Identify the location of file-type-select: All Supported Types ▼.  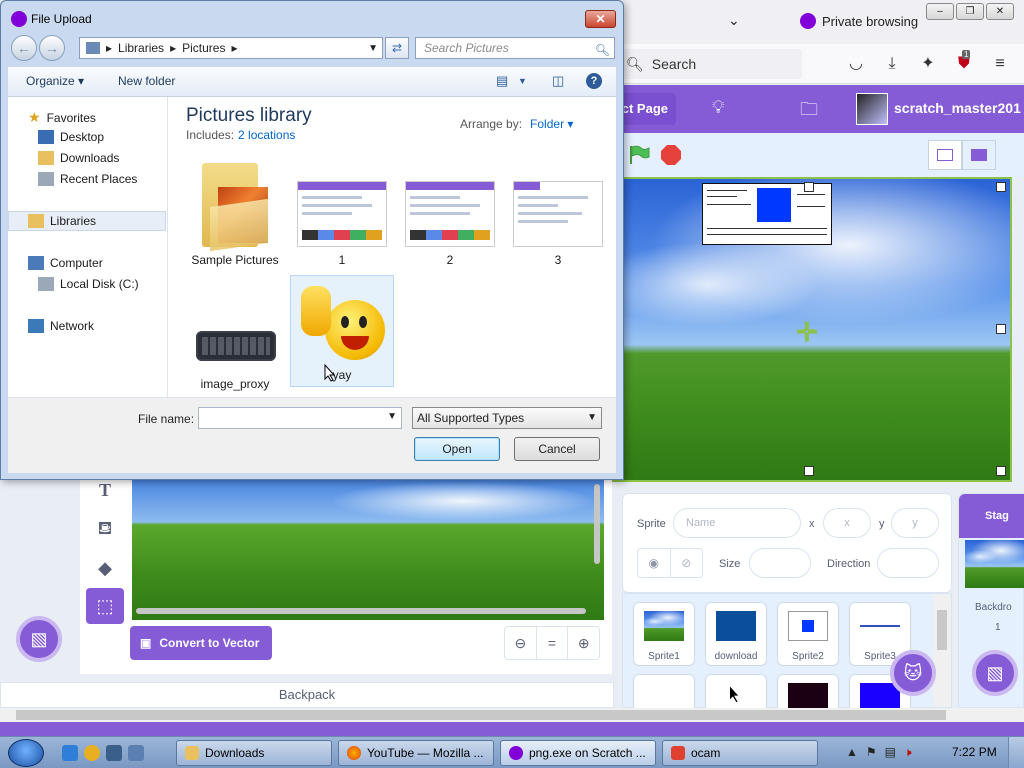
(507, 418).